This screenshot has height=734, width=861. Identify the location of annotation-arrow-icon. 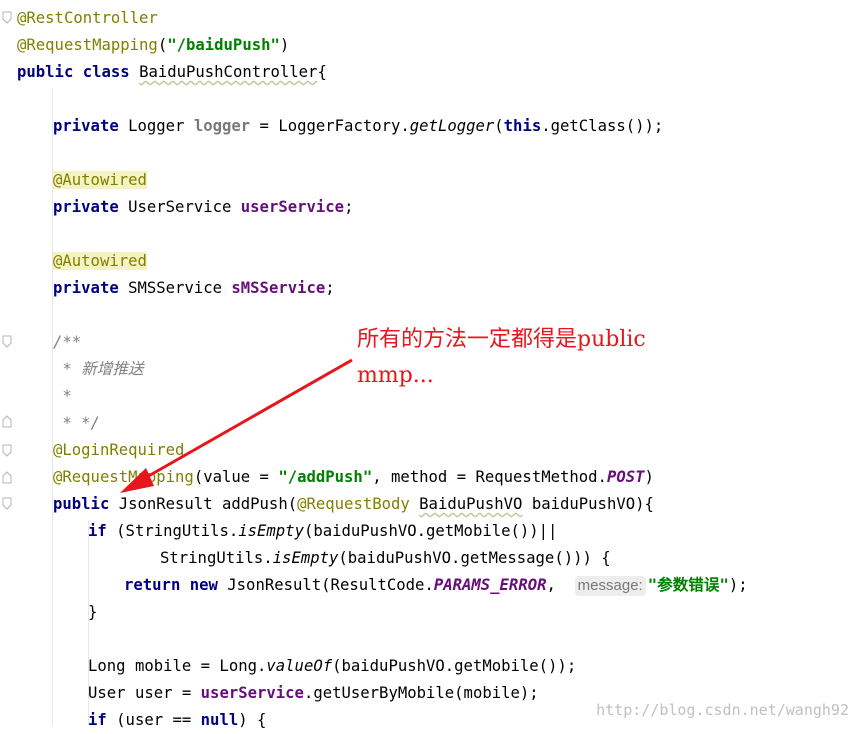
(236, 425).